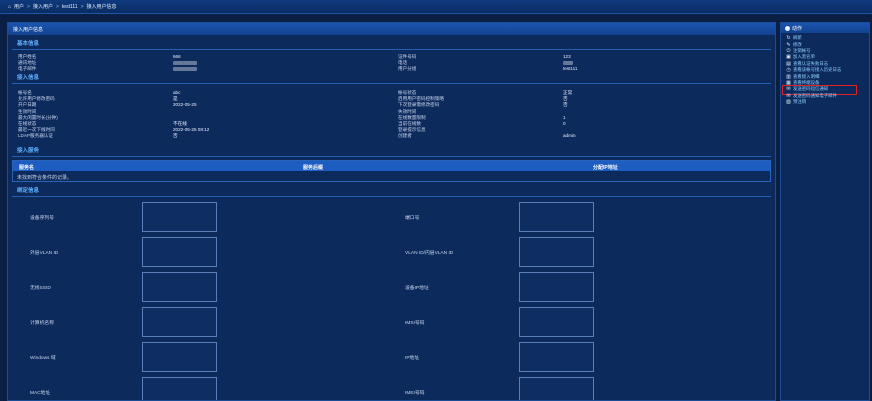 The width and height of the screenshot is (872, 401). I want to click on services-table: 服务名 服务后缀 分配IP地址 未找到符合条件的记录。, so click(391, 170).